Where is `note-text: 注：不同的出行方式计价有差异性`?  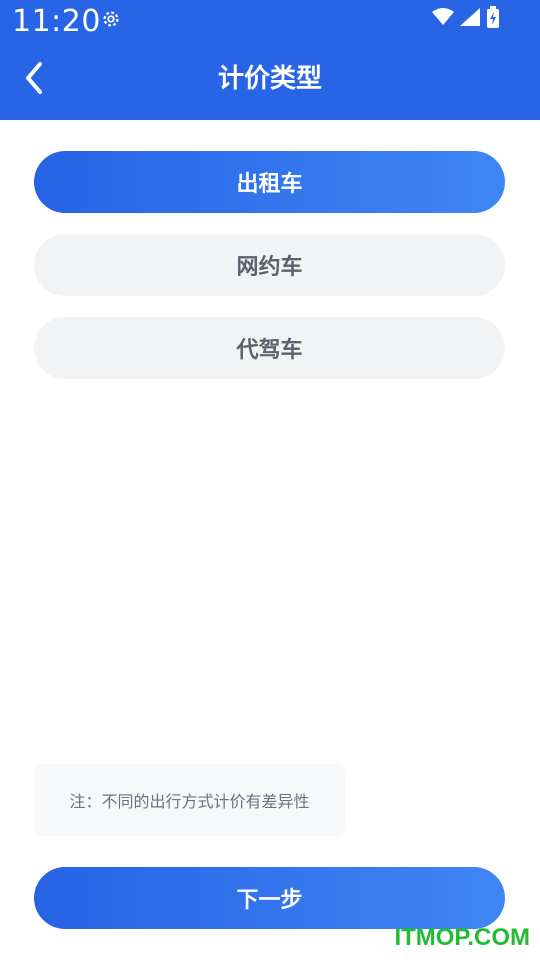
note-text: 注：不同的出行方式计价有差异性 is located at coordinates (189, 801).